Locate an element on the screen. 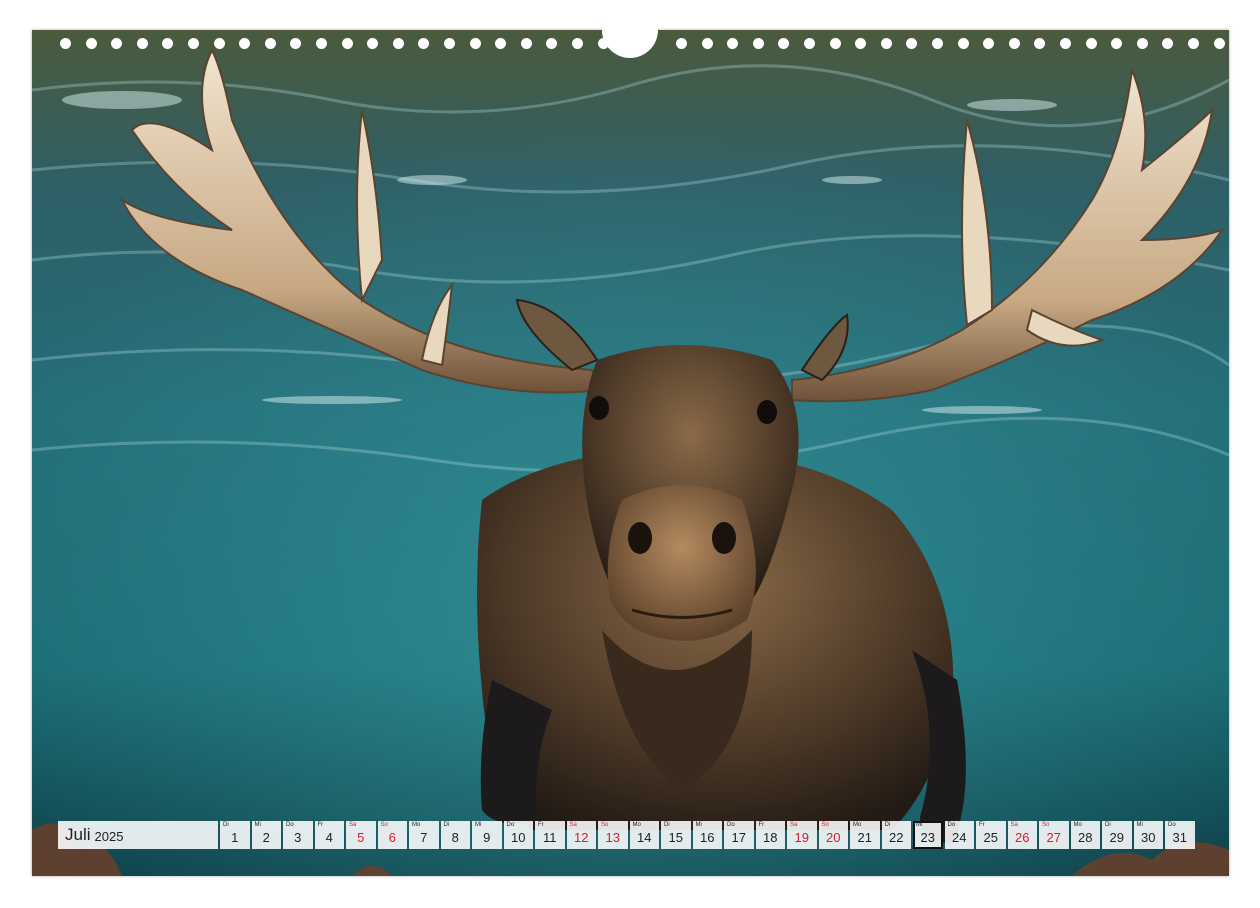 The image size is (1260, 908). day-cell: Sa 19 is located at coordinates (802, 835).